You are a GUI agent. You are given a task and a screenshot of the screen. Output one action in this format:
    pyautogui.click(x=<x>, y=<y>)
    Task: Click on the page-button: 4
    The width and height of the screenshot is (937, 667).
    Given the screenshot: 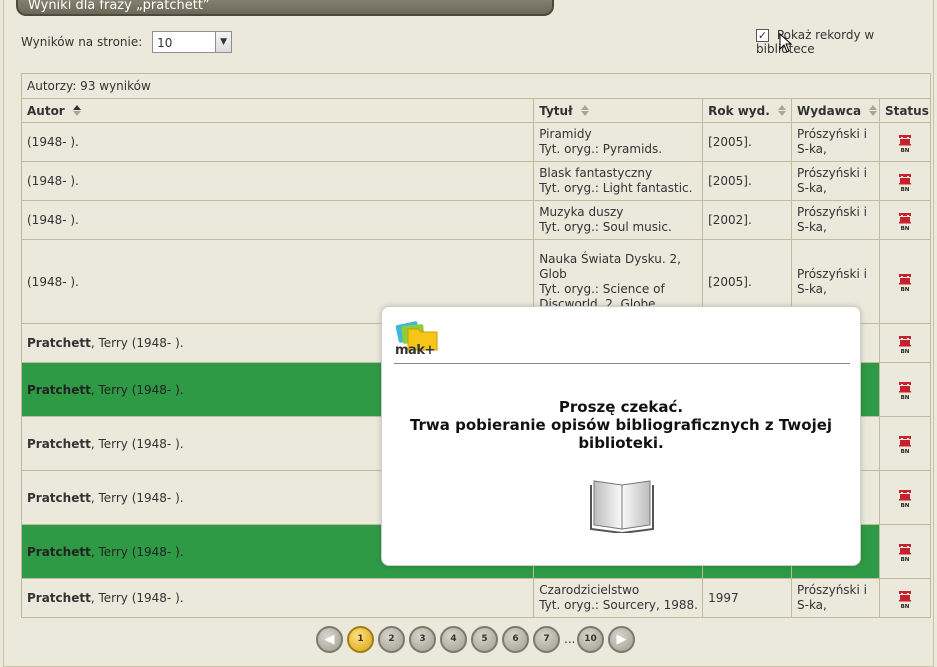 What is the action you would take?
    pyautogui.click(x=453, y=639)
    